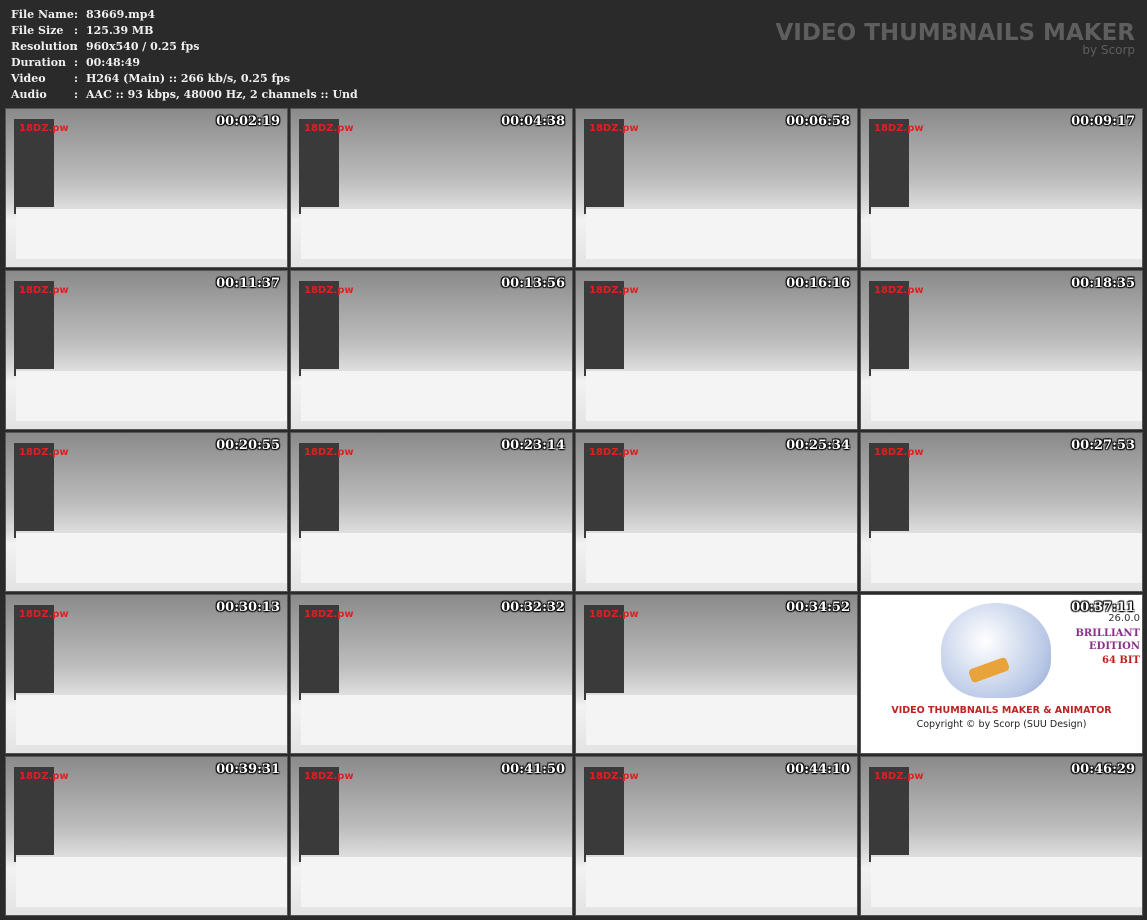  What do you see at coordinates (818, 769) in the screenshot?
I see `timestamp: 00:44:10` at bounding box center [818, 769].